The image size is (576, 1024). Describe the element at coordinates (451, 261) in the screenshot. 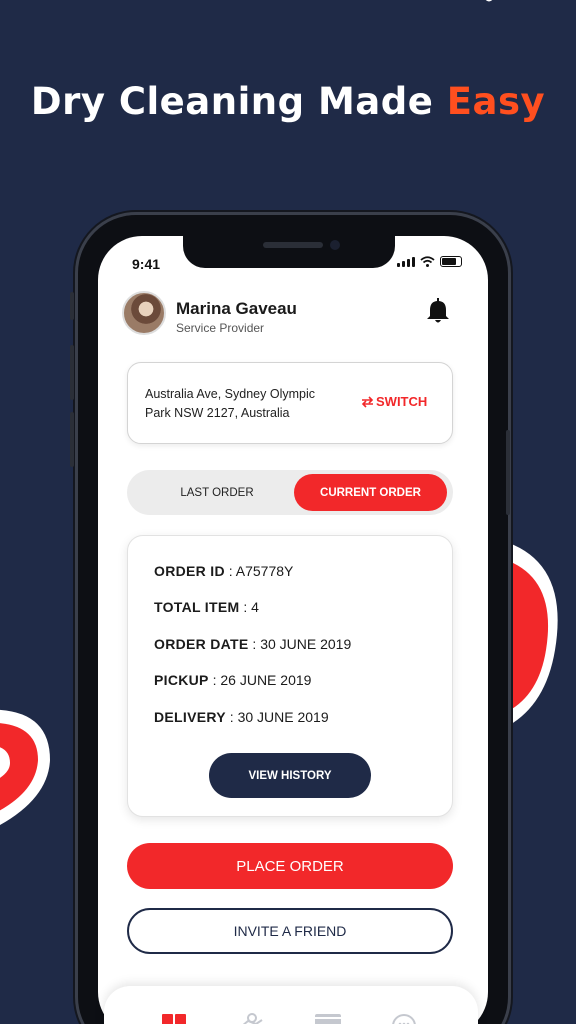

I see `battery-icon` at that location.